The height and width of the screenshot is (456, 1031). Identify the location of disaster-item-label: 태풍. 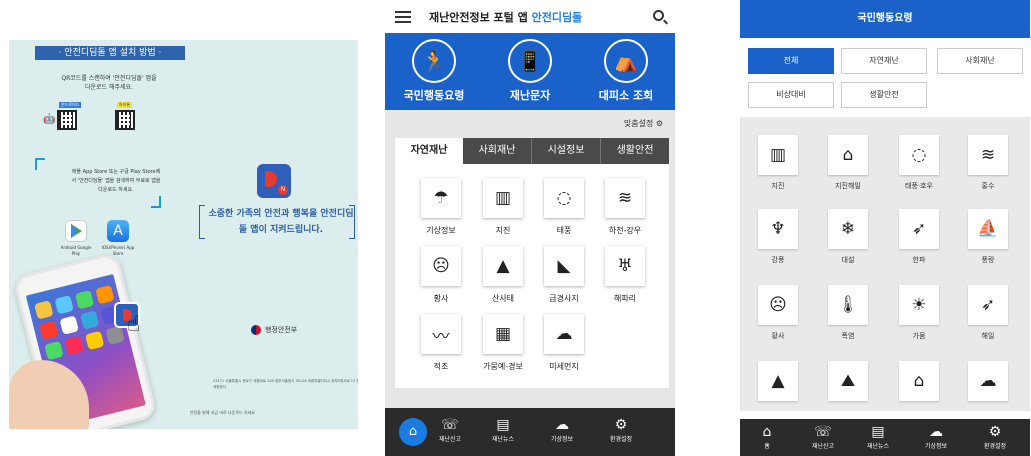
(564, 230).